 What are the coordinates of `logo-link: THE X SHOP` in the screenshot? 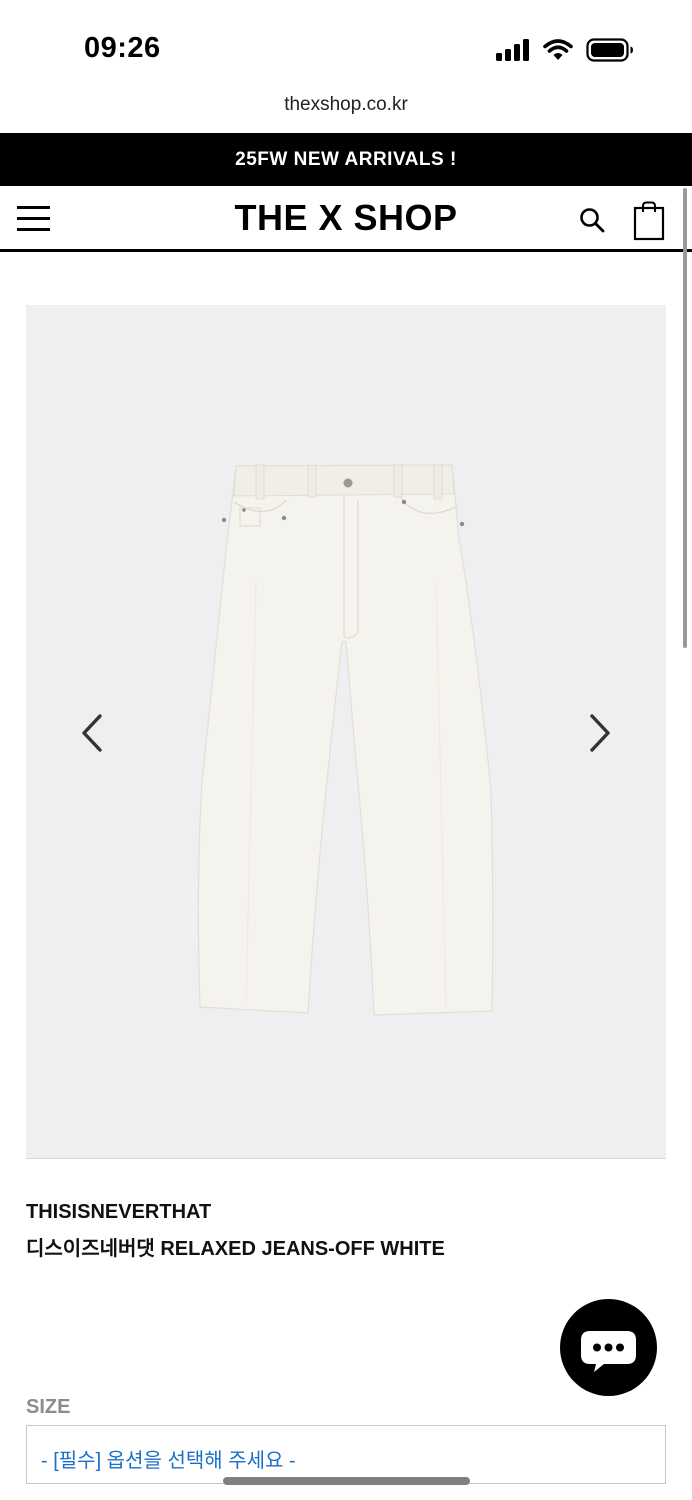 It's located at (346, 216).